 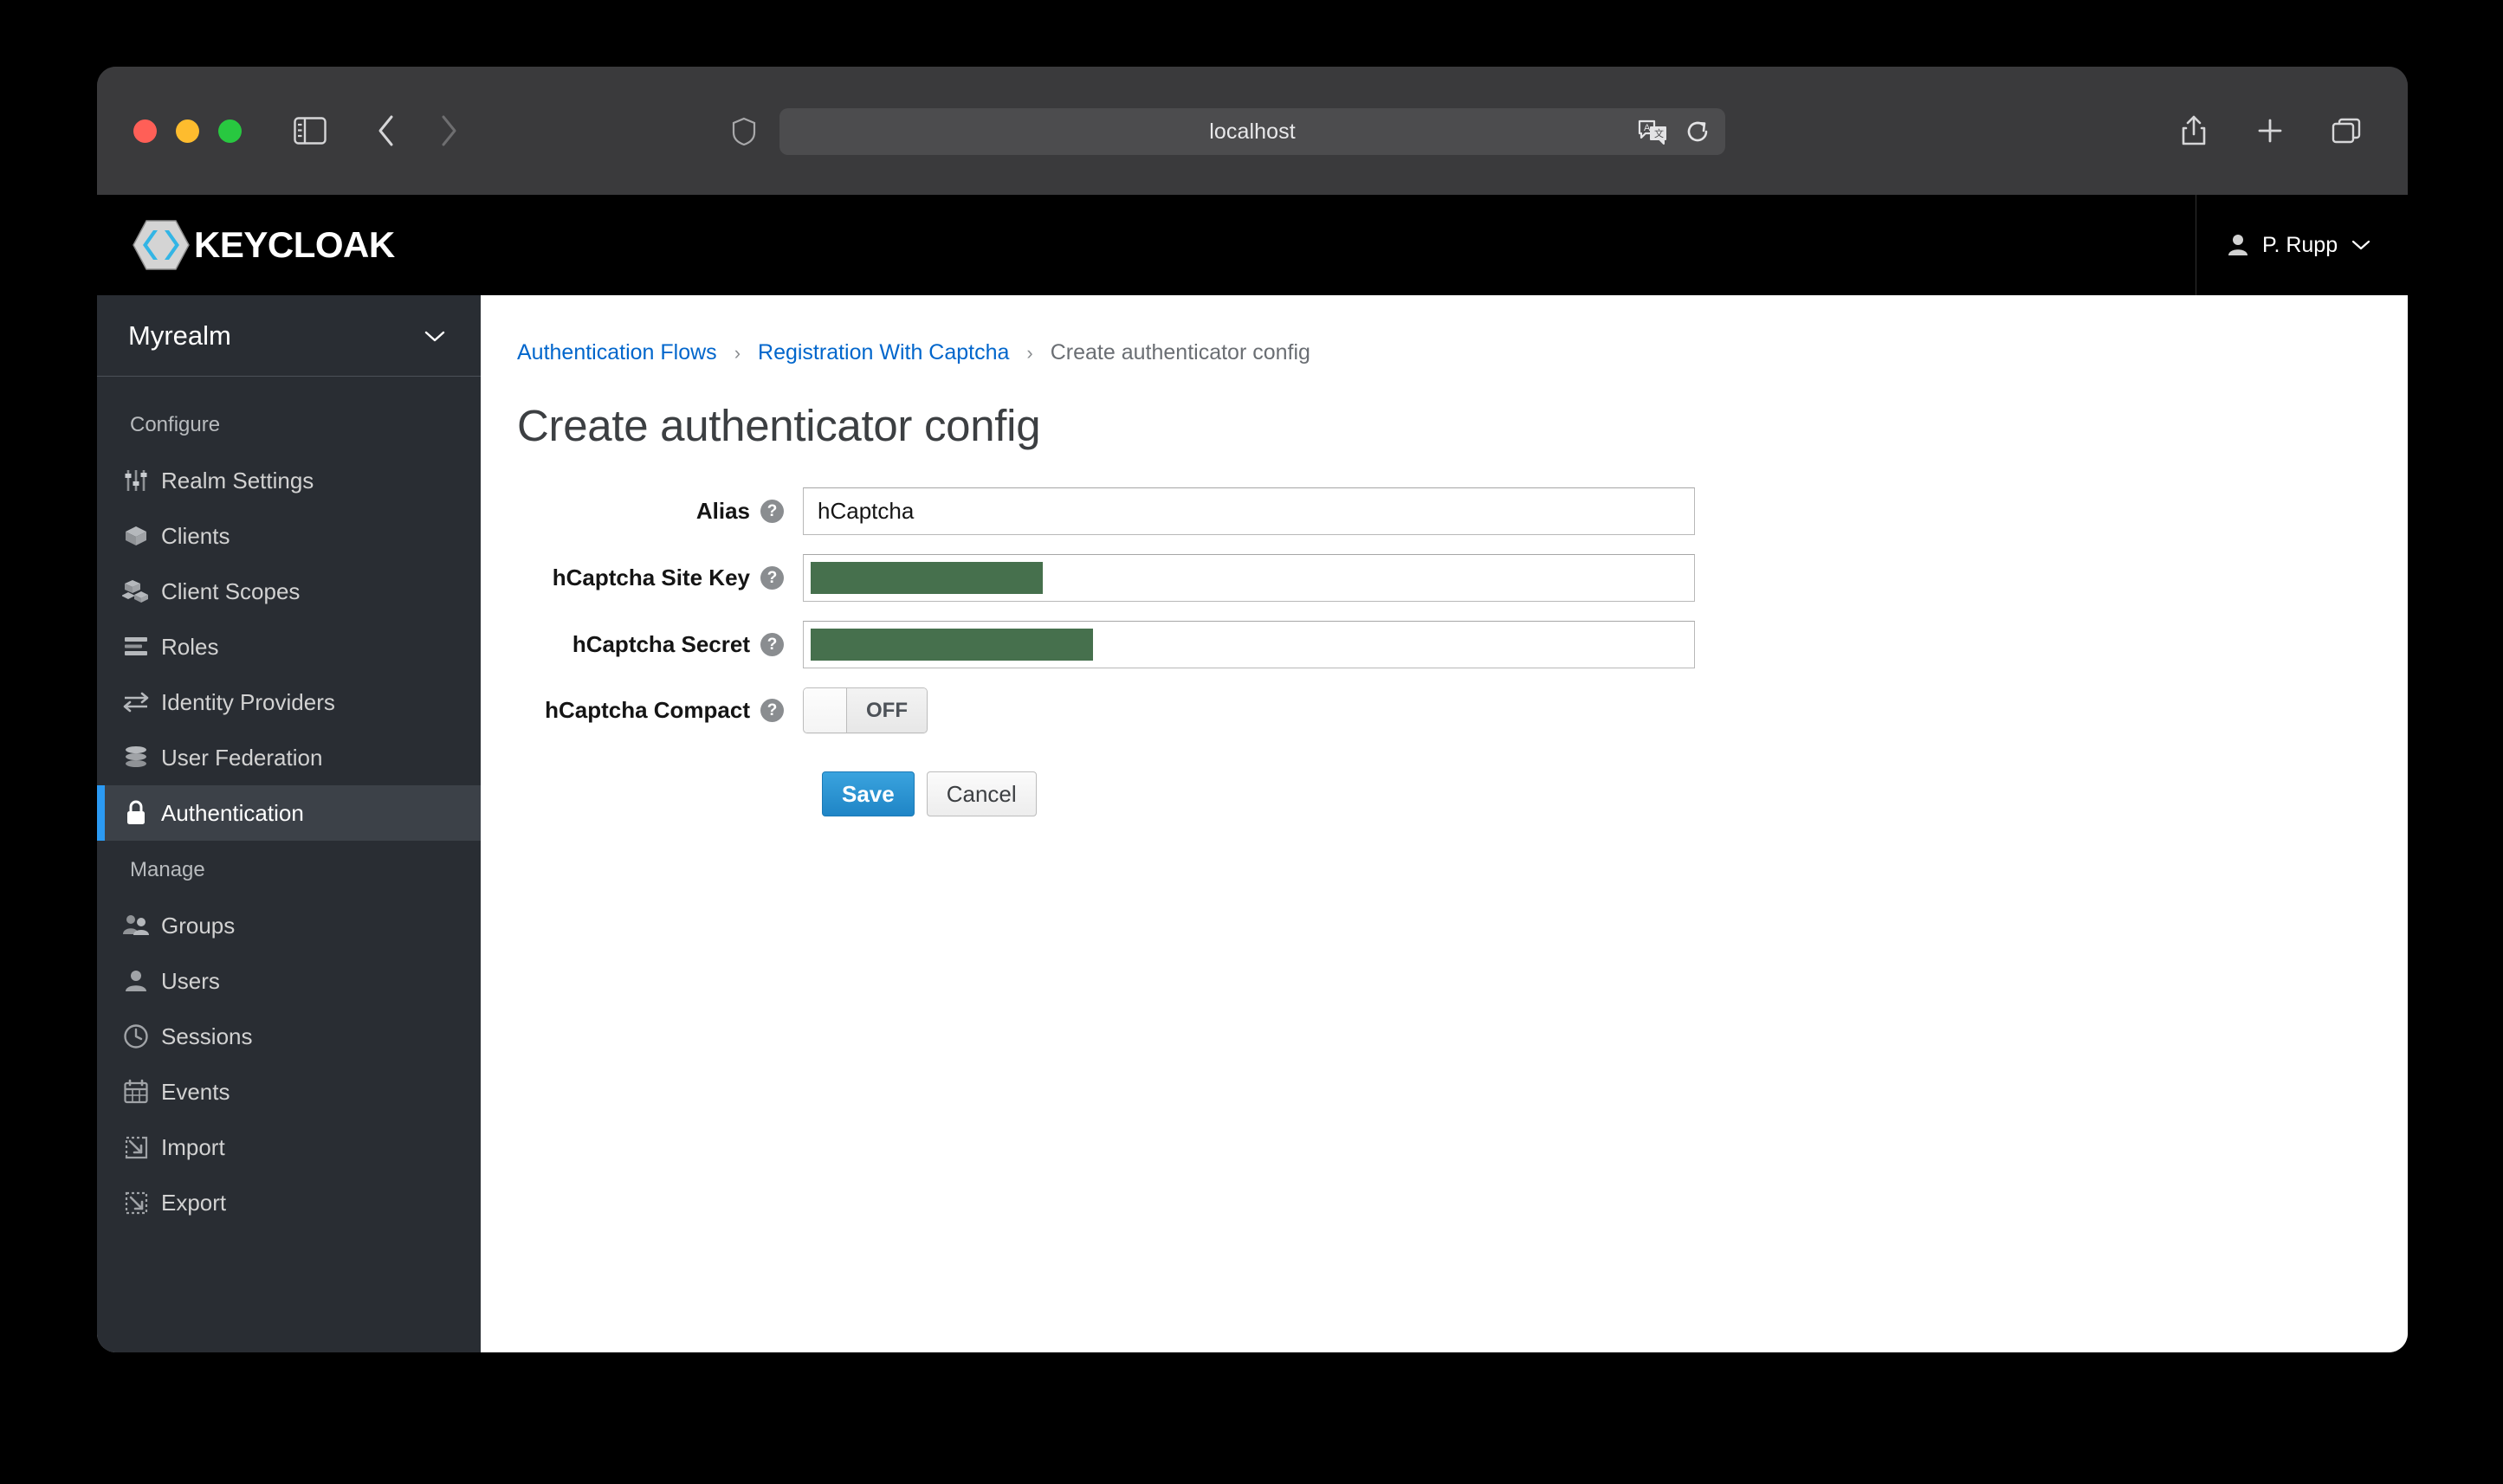 I want to click on sidebar-item-groups: Groups, so click(x=289, y=925).